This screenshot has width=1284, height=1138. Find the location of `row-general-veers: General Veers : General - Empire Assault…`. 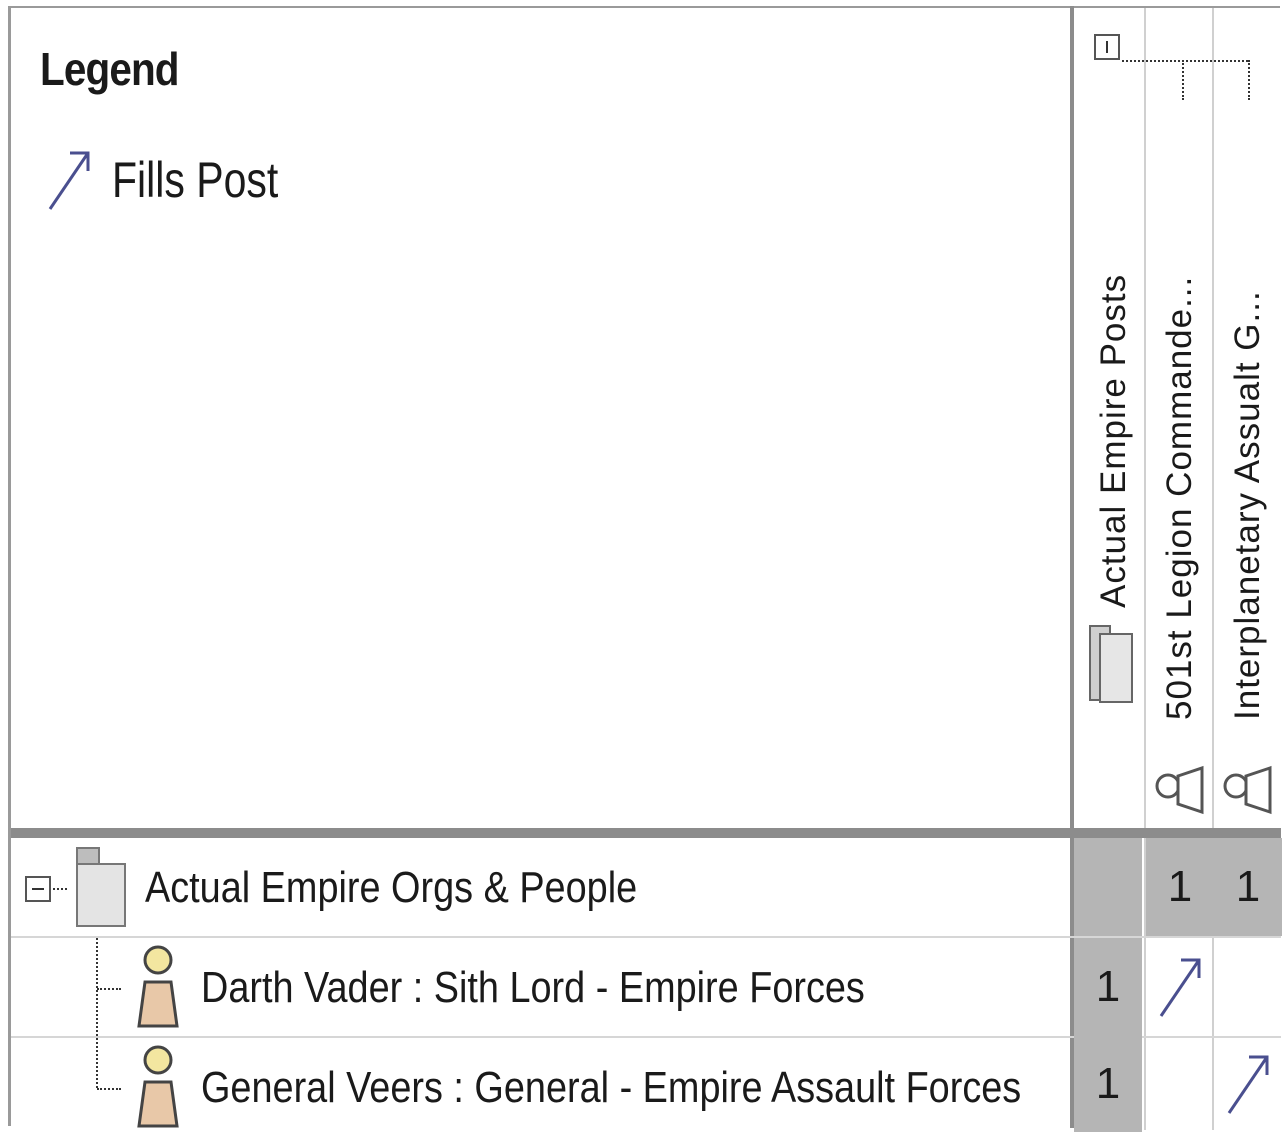

row-general-veers: General Veers : General - Empire Assault… is located at coordinates (541, 1088).